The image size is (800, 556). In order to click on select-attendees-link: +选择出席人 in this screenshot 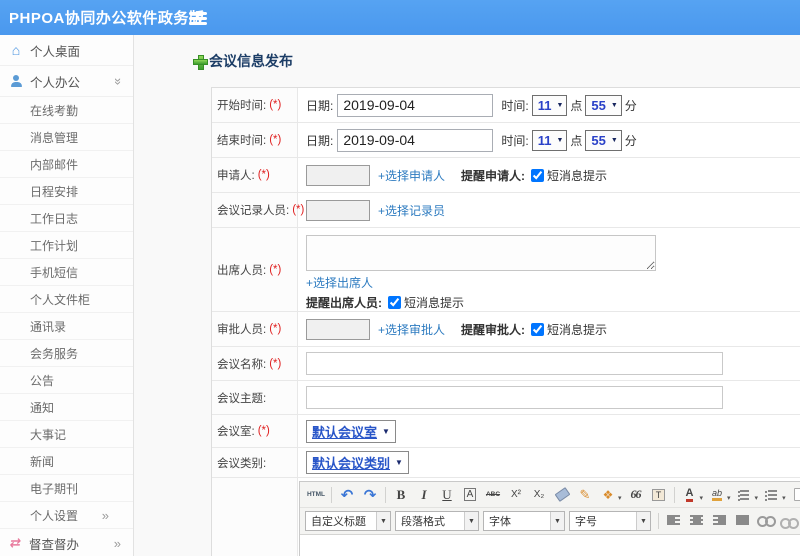, I will do `click(339, 282)`.